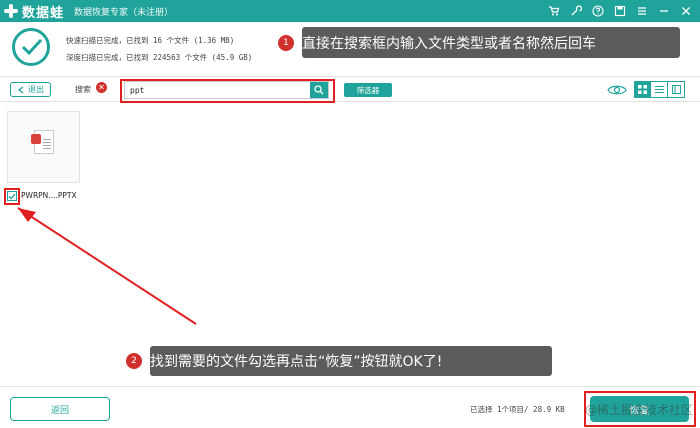  Describe the element at coordinates (42, 142) in the screenshot. I see `pptx-file-icon` at that location.